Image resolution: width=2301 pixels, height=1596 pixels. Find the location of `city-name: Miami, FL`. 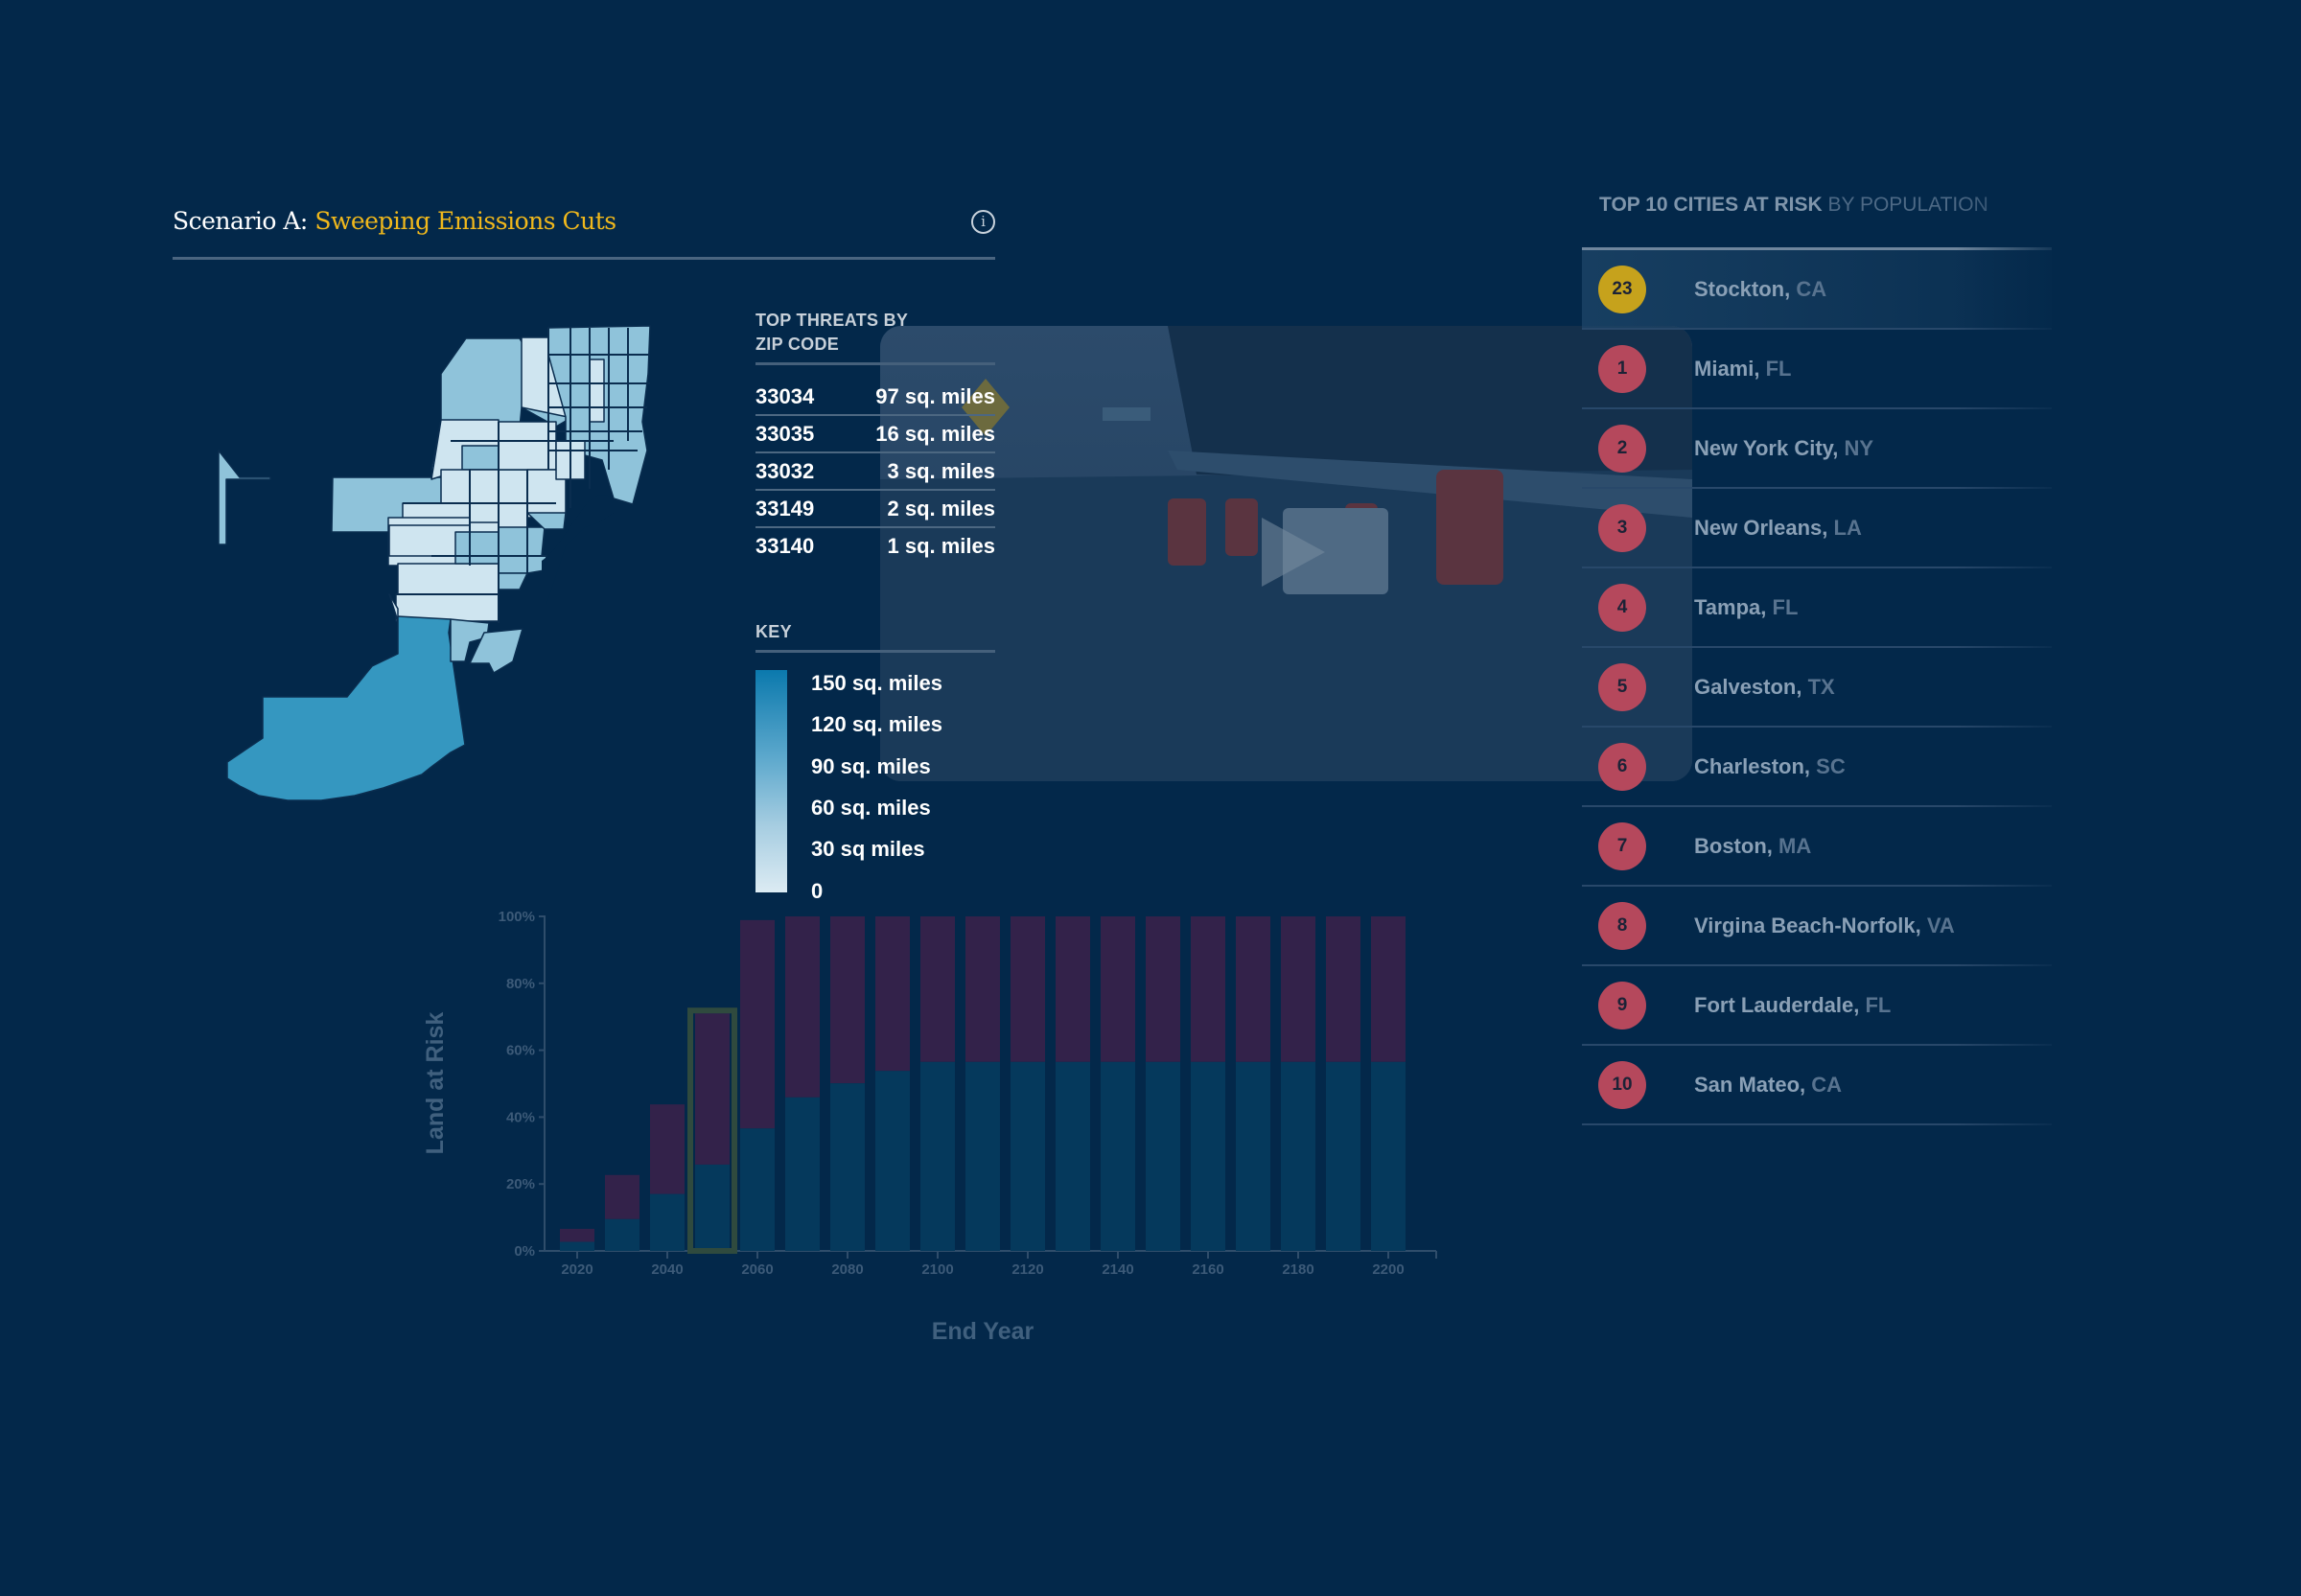

city-name: Miami, FL is located at coordinates (1742, 369).